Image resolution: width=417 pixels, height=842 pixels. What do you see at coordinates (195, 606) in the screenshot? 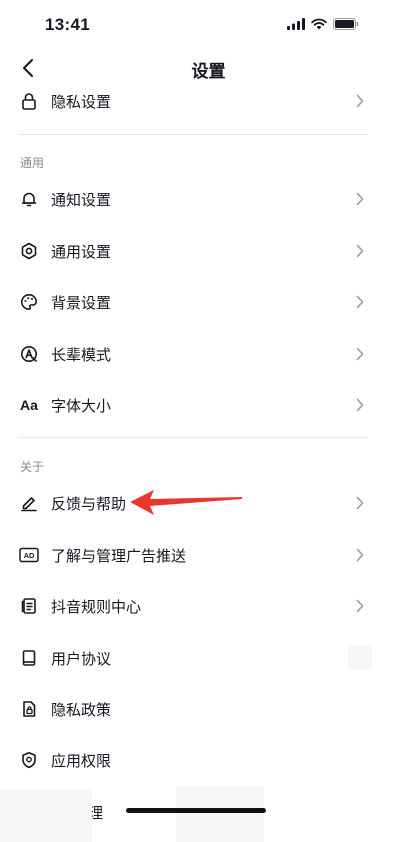
I see `settings-row-rules-center: 抖音规则中心` at bounding box center [195, 606].